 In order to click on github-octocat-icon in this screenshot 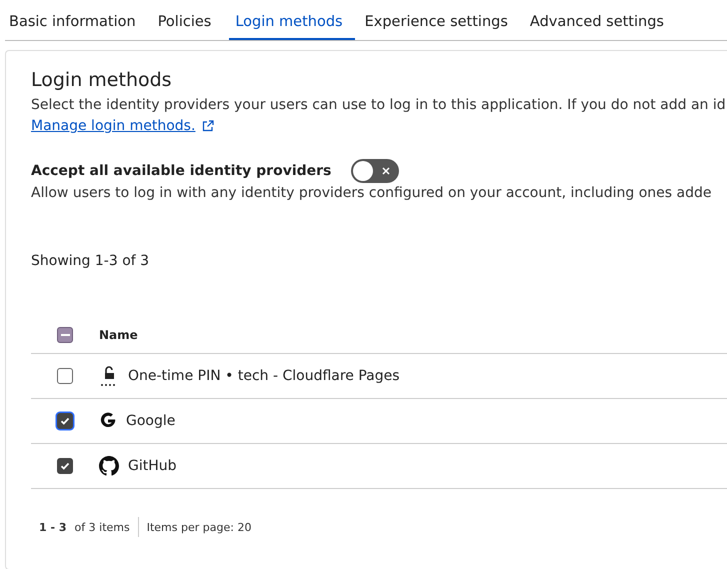, I will do `click(109, 466)`.